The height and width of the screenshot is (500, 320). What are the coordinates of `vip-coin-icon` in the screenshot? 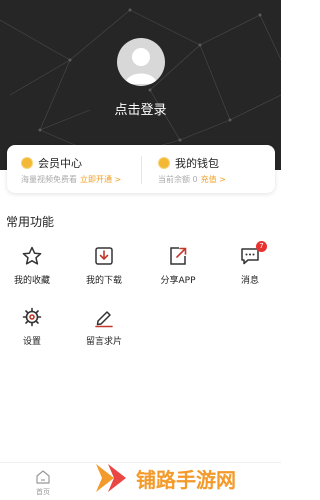 It's located at (27, 163).